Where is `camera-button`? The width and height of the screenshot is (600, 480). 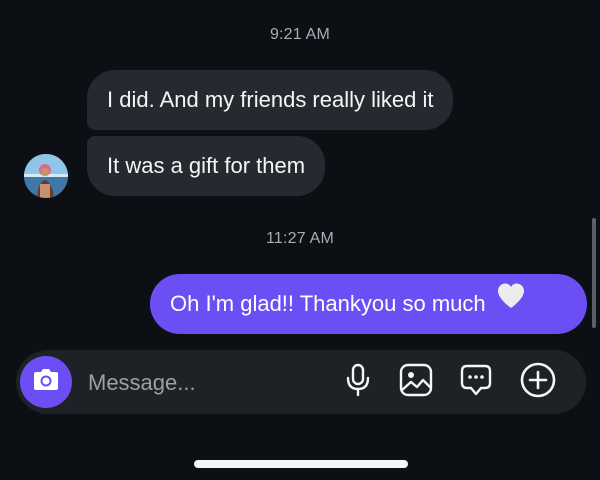
camera-button is located at coordinates (46, 382).